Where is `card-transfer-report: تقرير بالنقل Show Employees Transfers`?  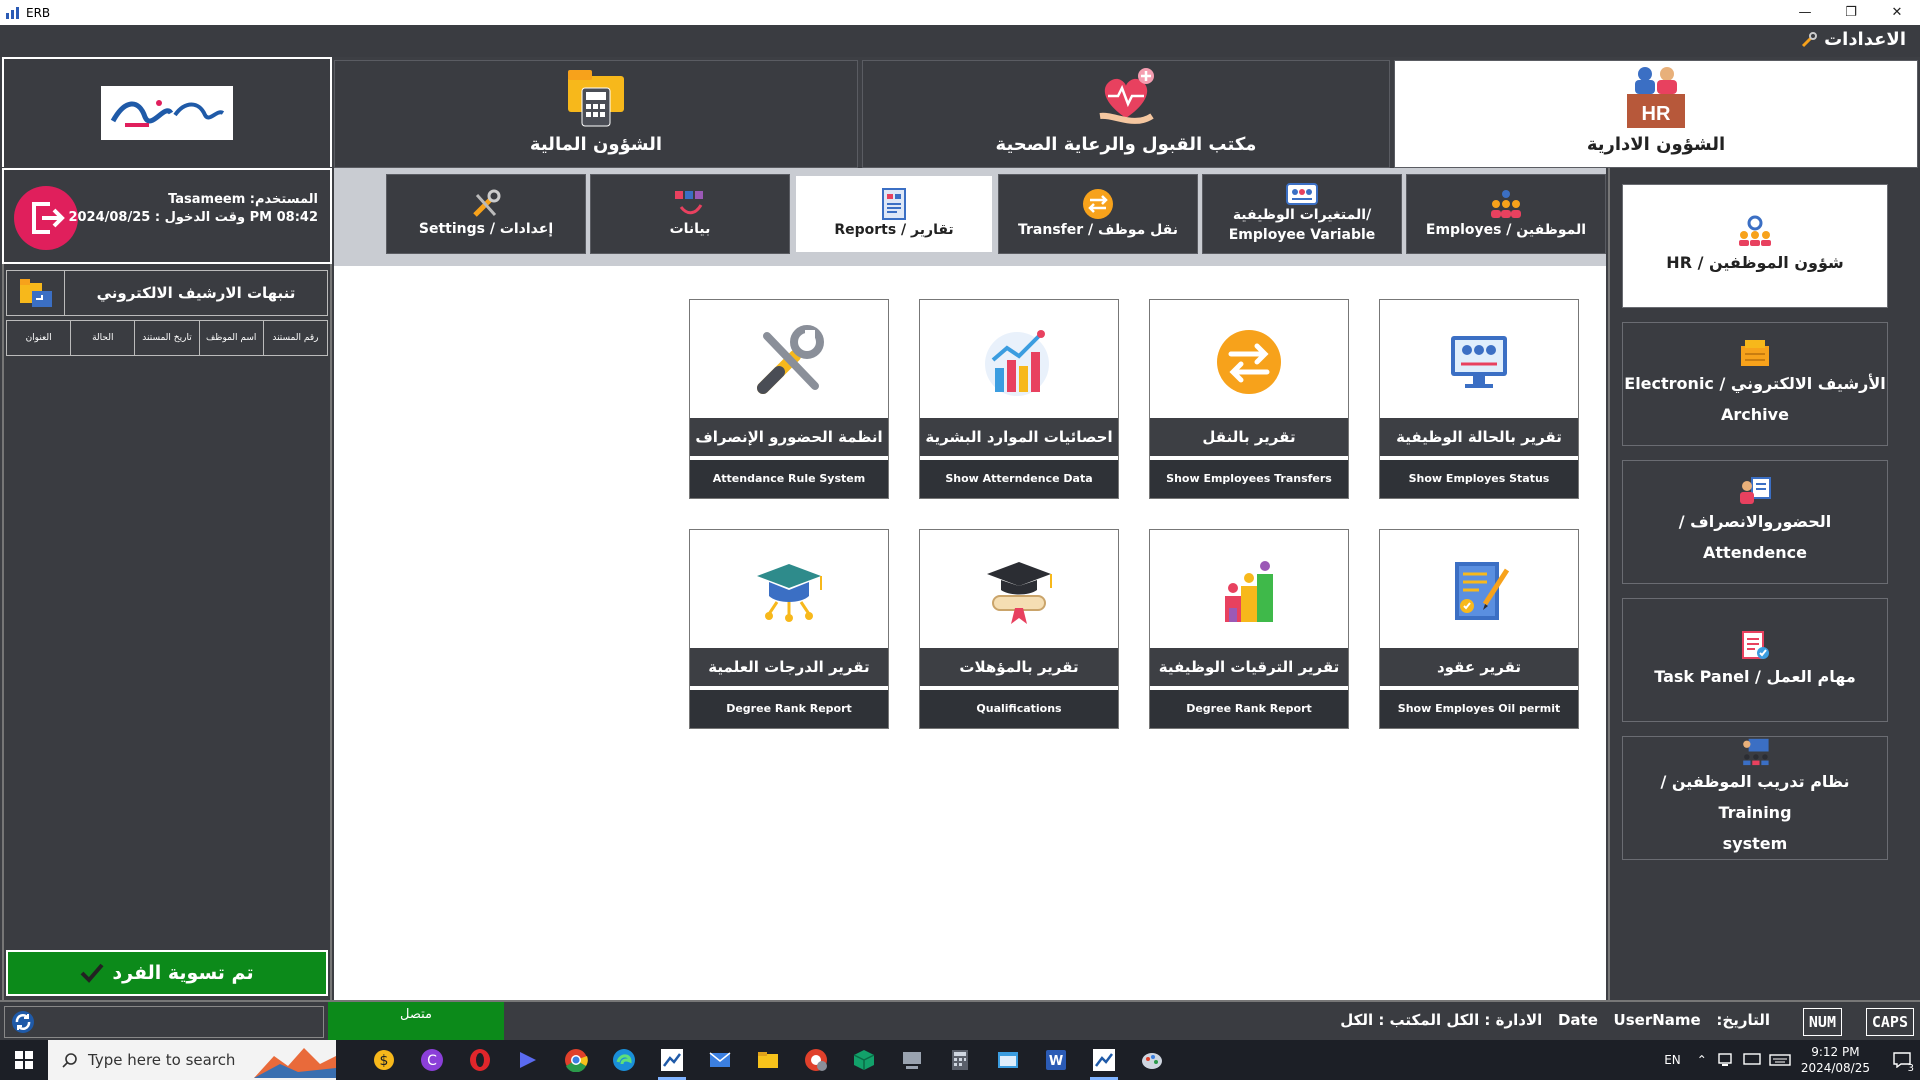
card-transfer-report: تقرير بالنقل Show Employees Transfers is located at coordinates (1249, 399).